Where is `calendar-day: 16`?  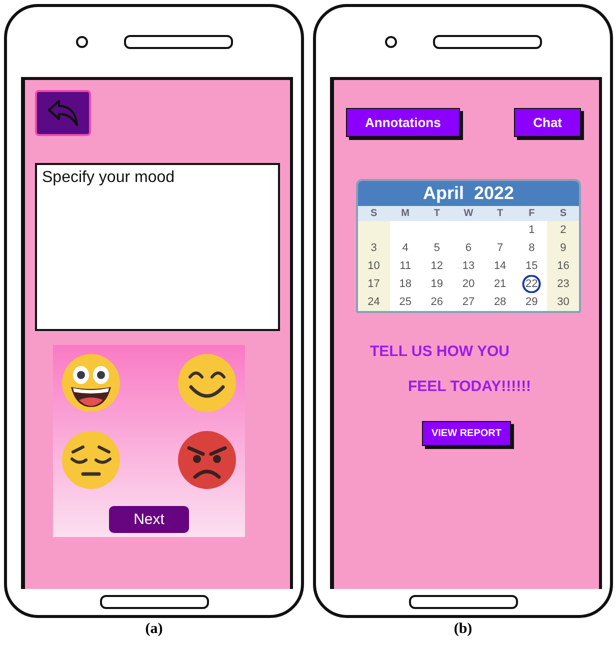 calendar-day: 16 is located at coordinates (563, 266).